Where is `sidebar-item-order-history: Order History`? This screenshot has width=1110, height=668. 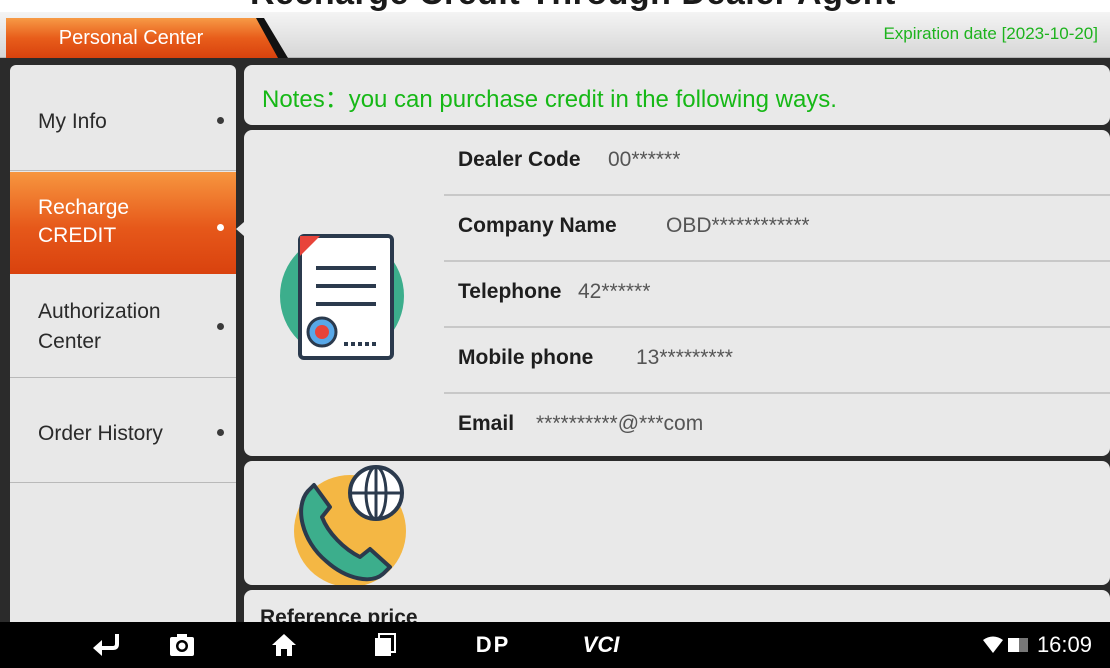
sidebar-item-order-history: Order History is located at coordinates (123, 431).